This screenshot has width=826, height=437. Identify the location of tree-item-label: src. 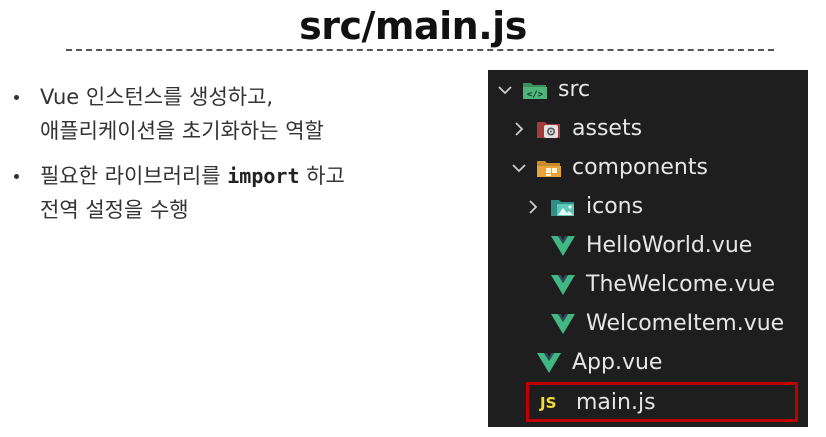
(574, 89).